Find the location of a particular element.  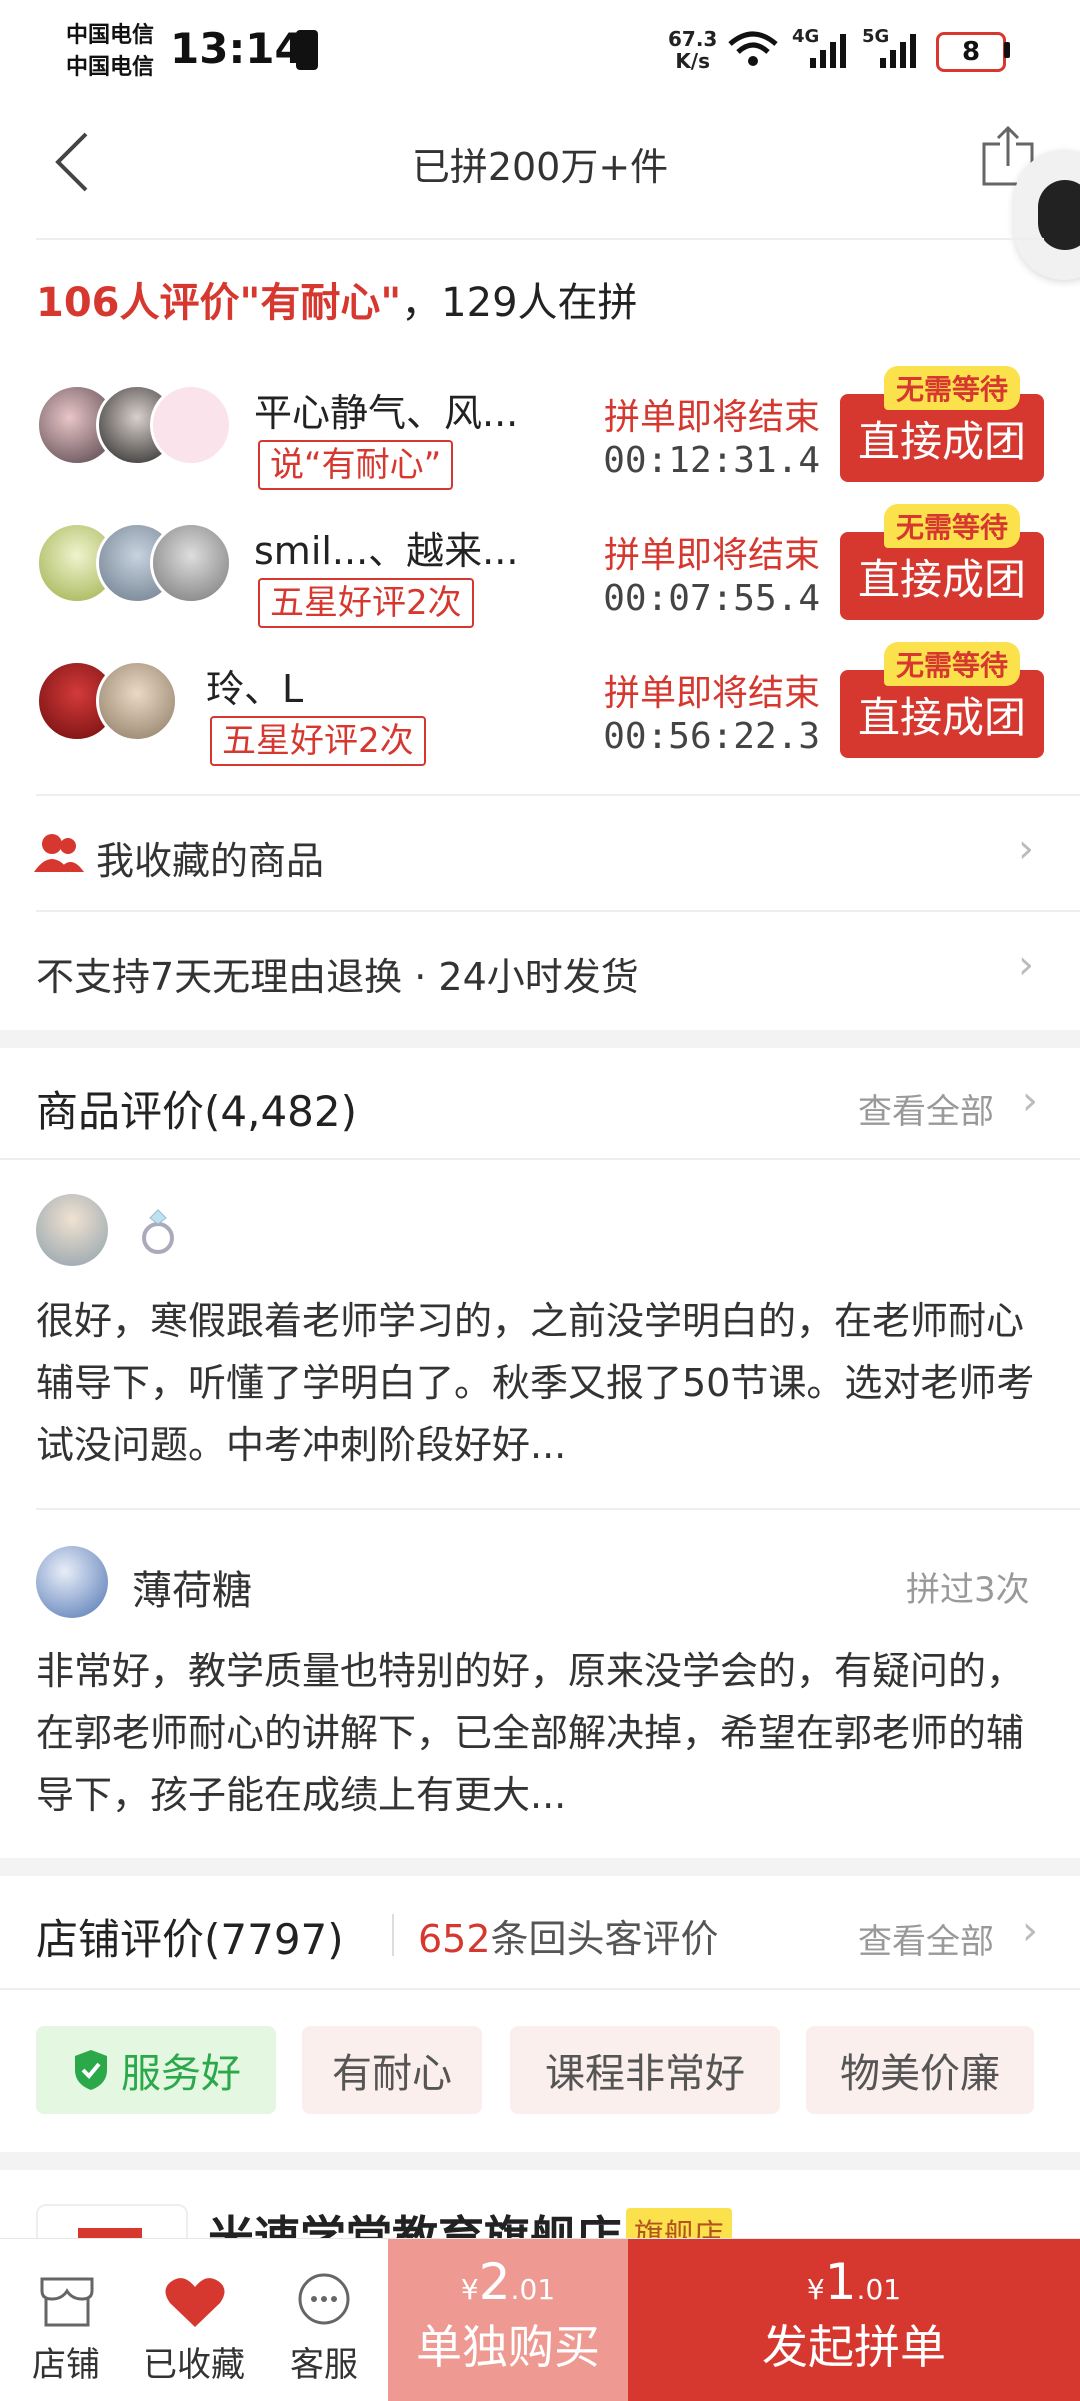

store-logo-mark is located at coordinates (110, 2233).